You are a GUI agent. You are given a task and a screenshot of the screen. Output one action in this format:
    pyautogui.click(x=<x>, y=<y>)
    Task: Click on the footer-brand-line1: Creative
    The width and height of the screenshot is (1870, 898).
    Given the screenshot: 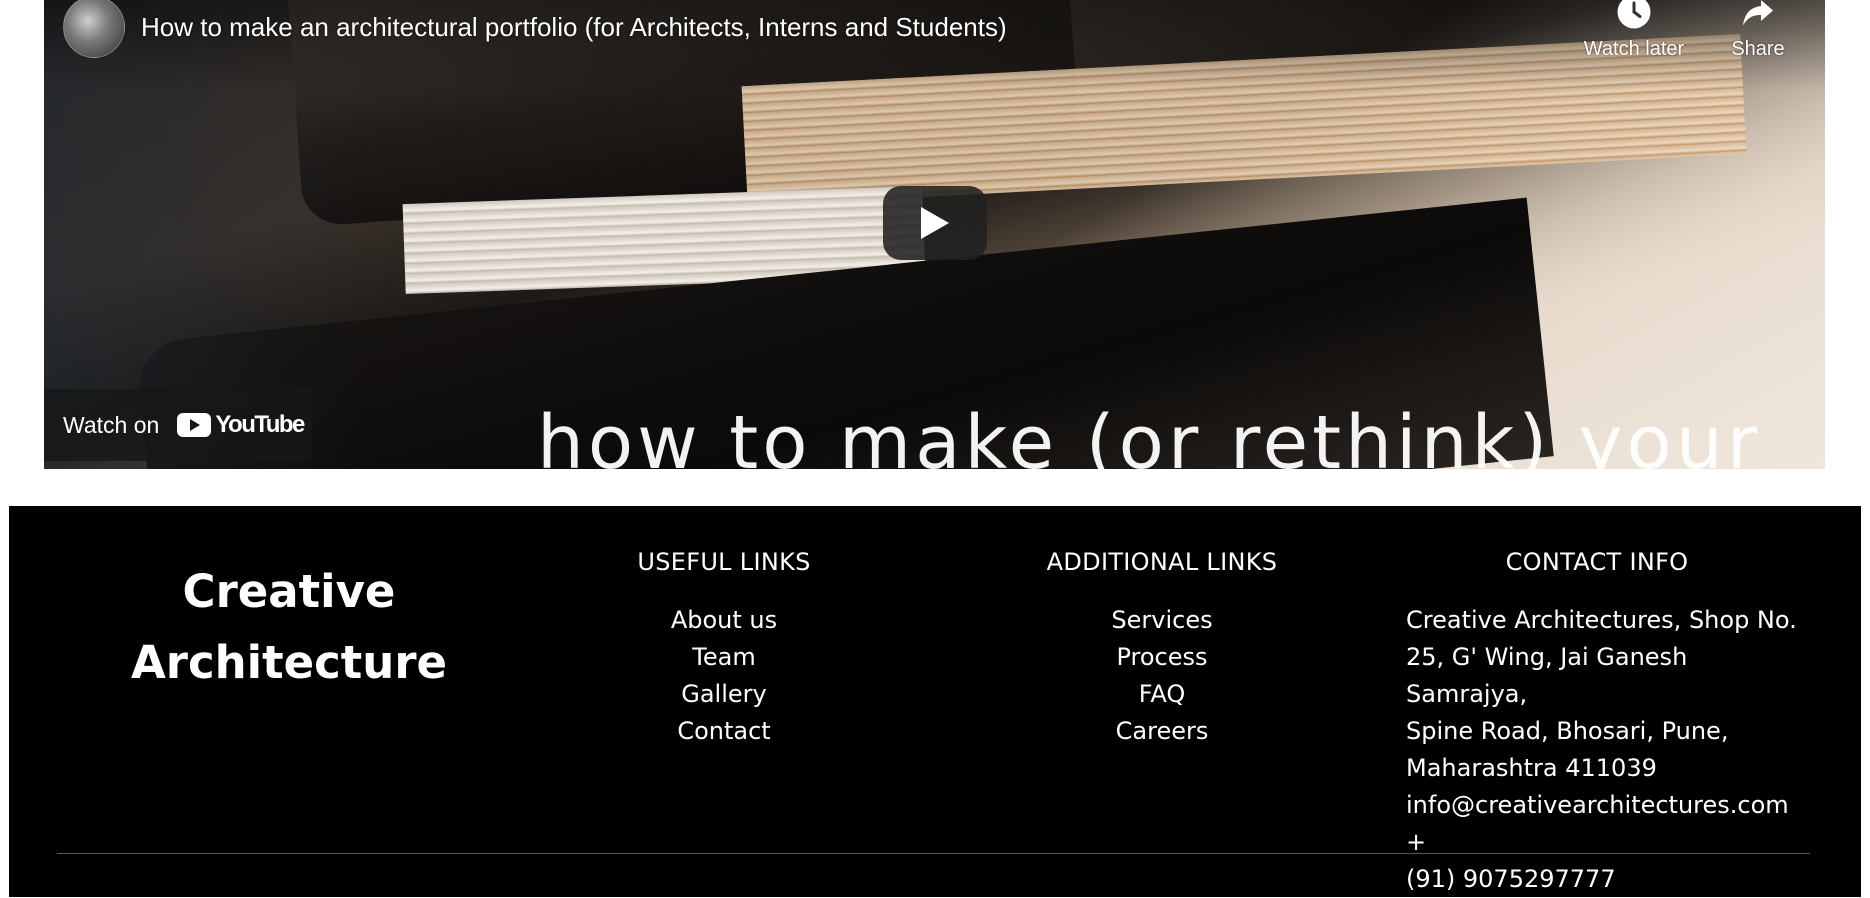 What is the action you would take?
    pyautogui.click(x=289, y=591)
    